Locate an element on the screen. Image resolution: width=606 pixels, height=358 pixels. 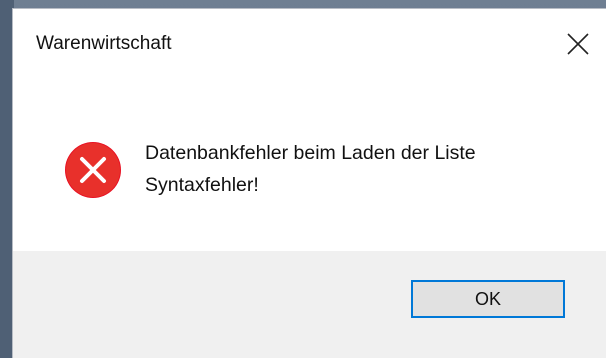
window-title: Warenwirtschaft is located at coordinates (104, 43).